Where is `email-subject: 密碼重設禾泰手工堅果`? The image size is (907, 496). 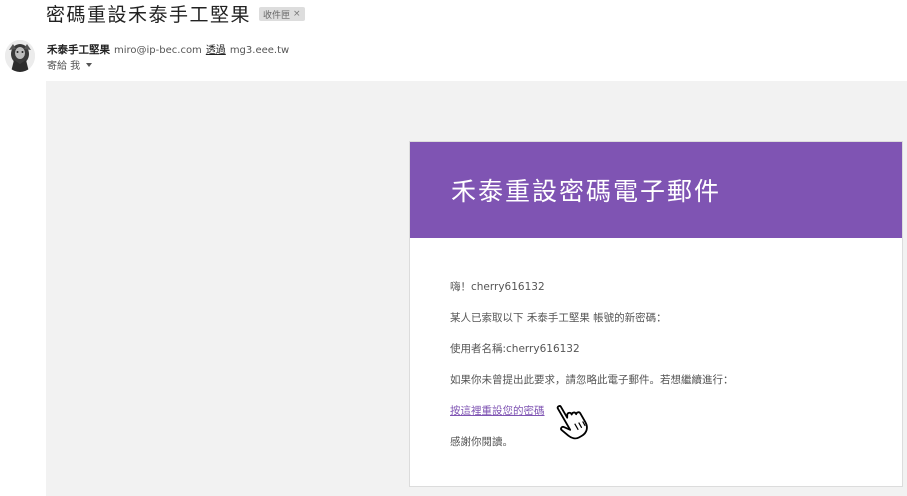 email-subject: 密碼重設禾泰手工堅果 is located at coordinates (149, 14).